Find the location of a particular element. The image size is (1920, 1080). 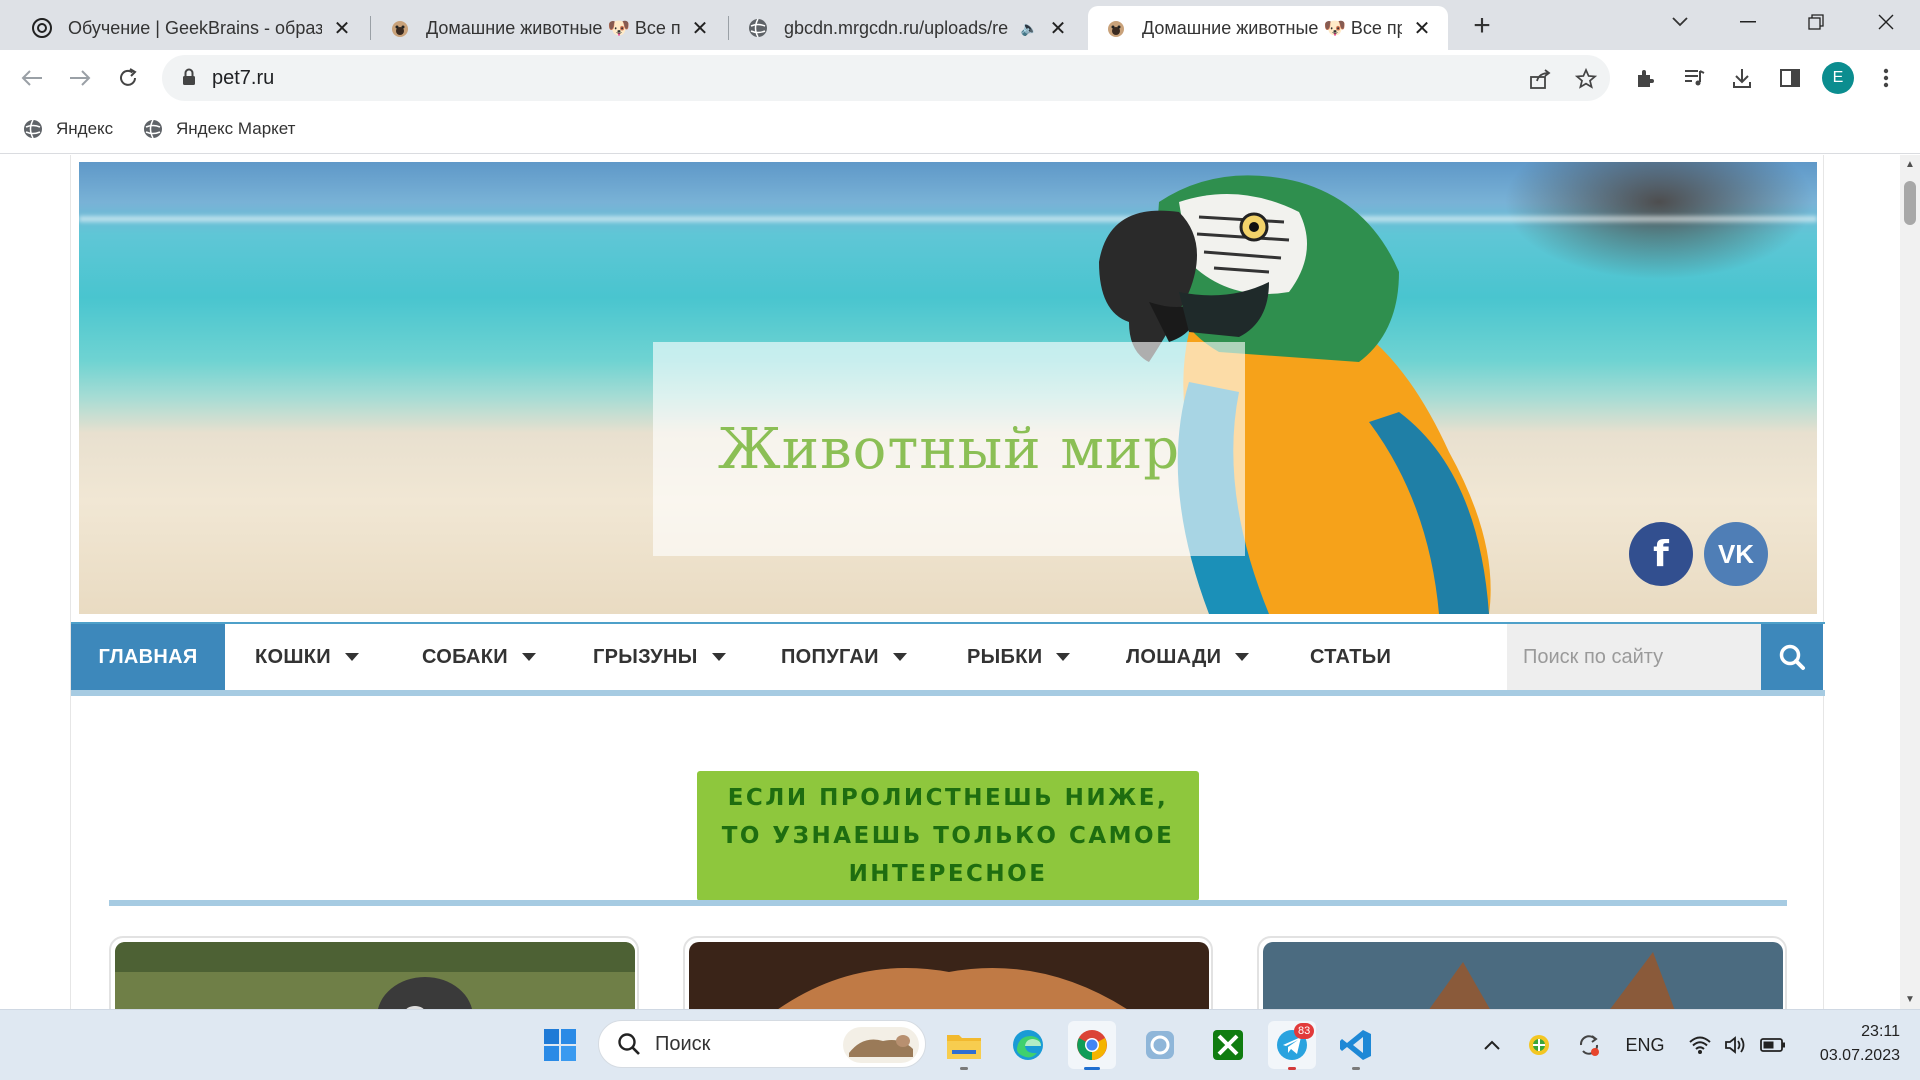

tray-app-icon is located at coordinates (1539, 1045).